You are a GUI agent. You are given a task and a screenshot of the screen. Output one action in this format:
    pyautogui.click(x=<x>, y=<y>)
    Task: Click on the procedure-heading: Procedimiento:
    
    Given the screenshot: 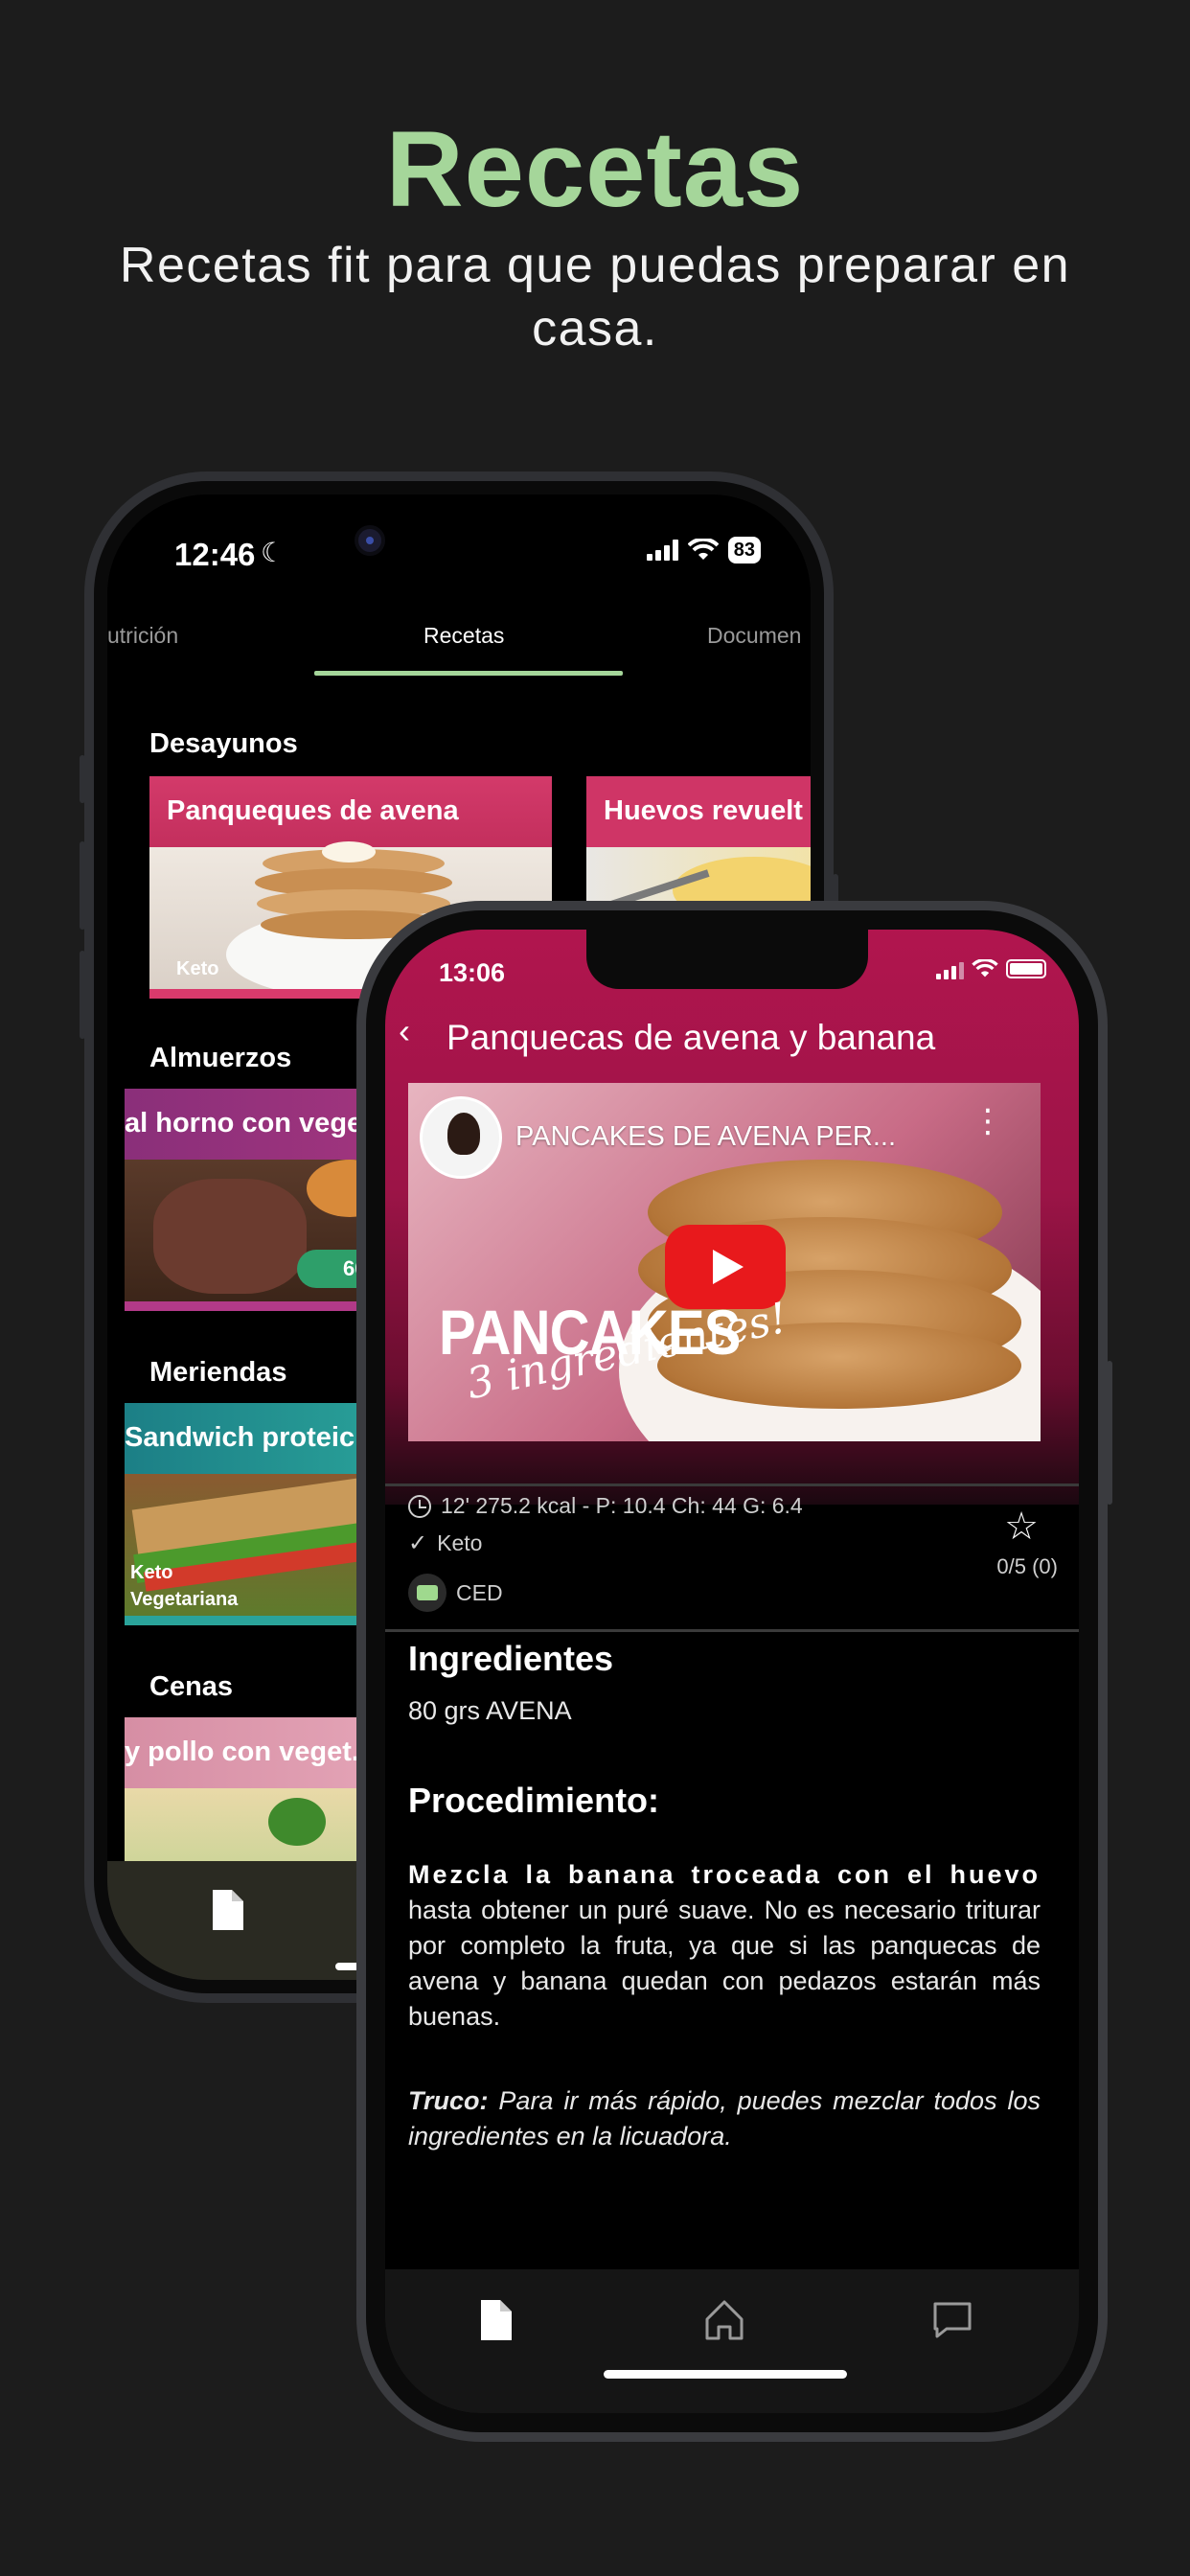 What is the action you would take?
    pyautogui.click(x=534, y=1800)
    